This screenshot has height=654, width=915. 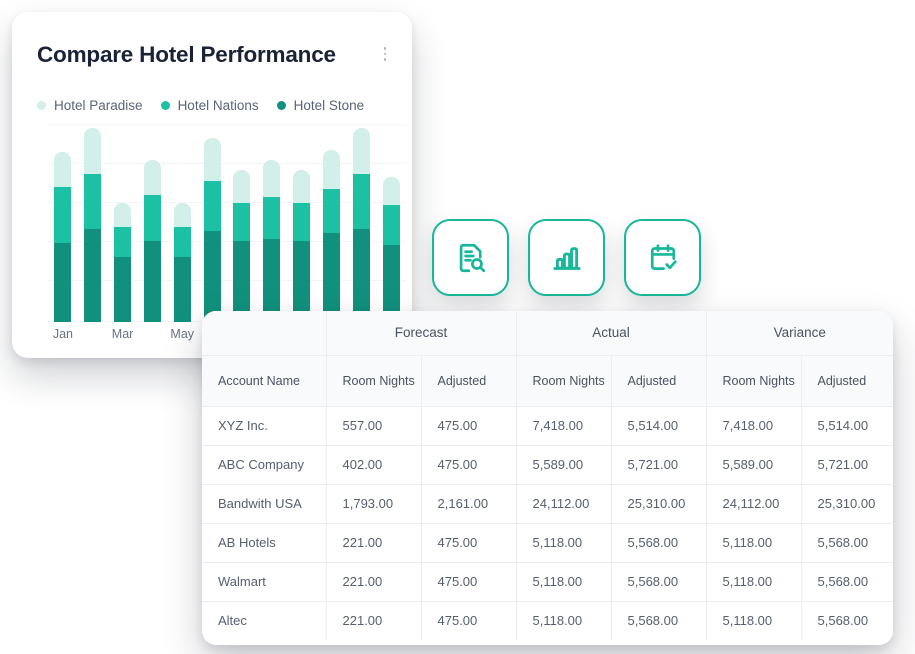 I want to click on cell-account-name: Altec, so click(x=264, y=620).